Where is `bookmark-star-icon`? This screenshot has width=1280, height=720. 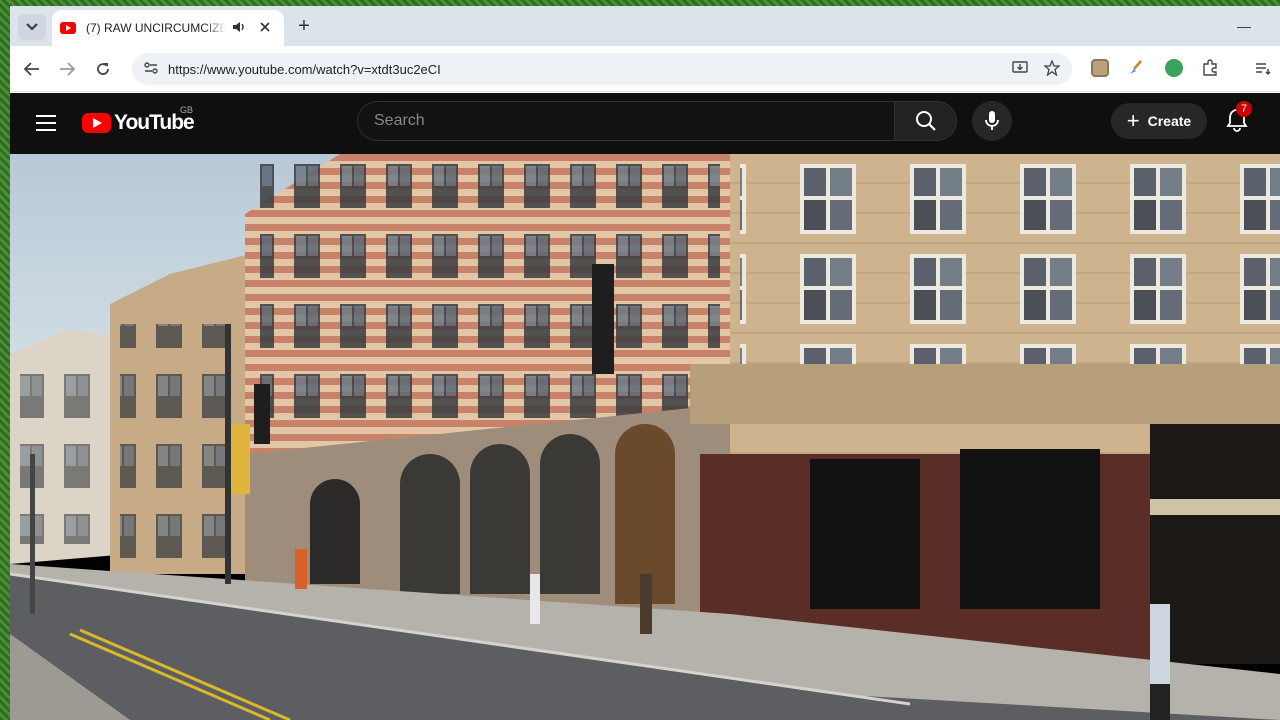 bookmark-star-icon is located at coordinates (1052, 68).